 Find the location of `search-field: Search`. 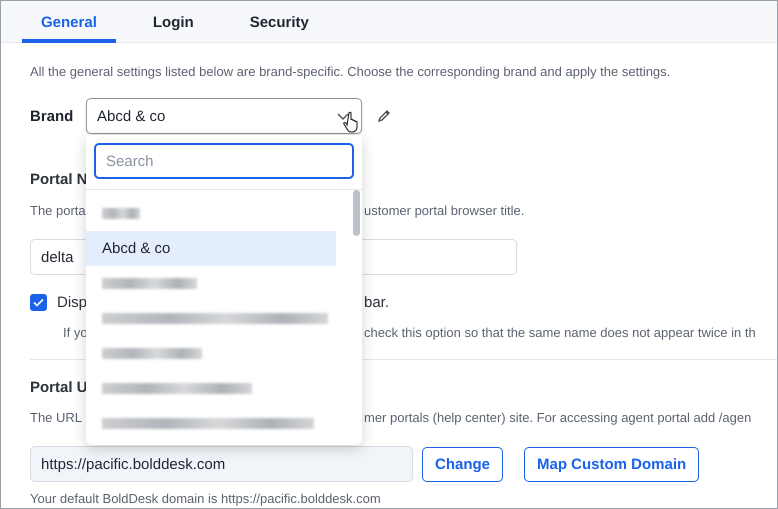

search-field: Search is located at coordinates (224, 161).